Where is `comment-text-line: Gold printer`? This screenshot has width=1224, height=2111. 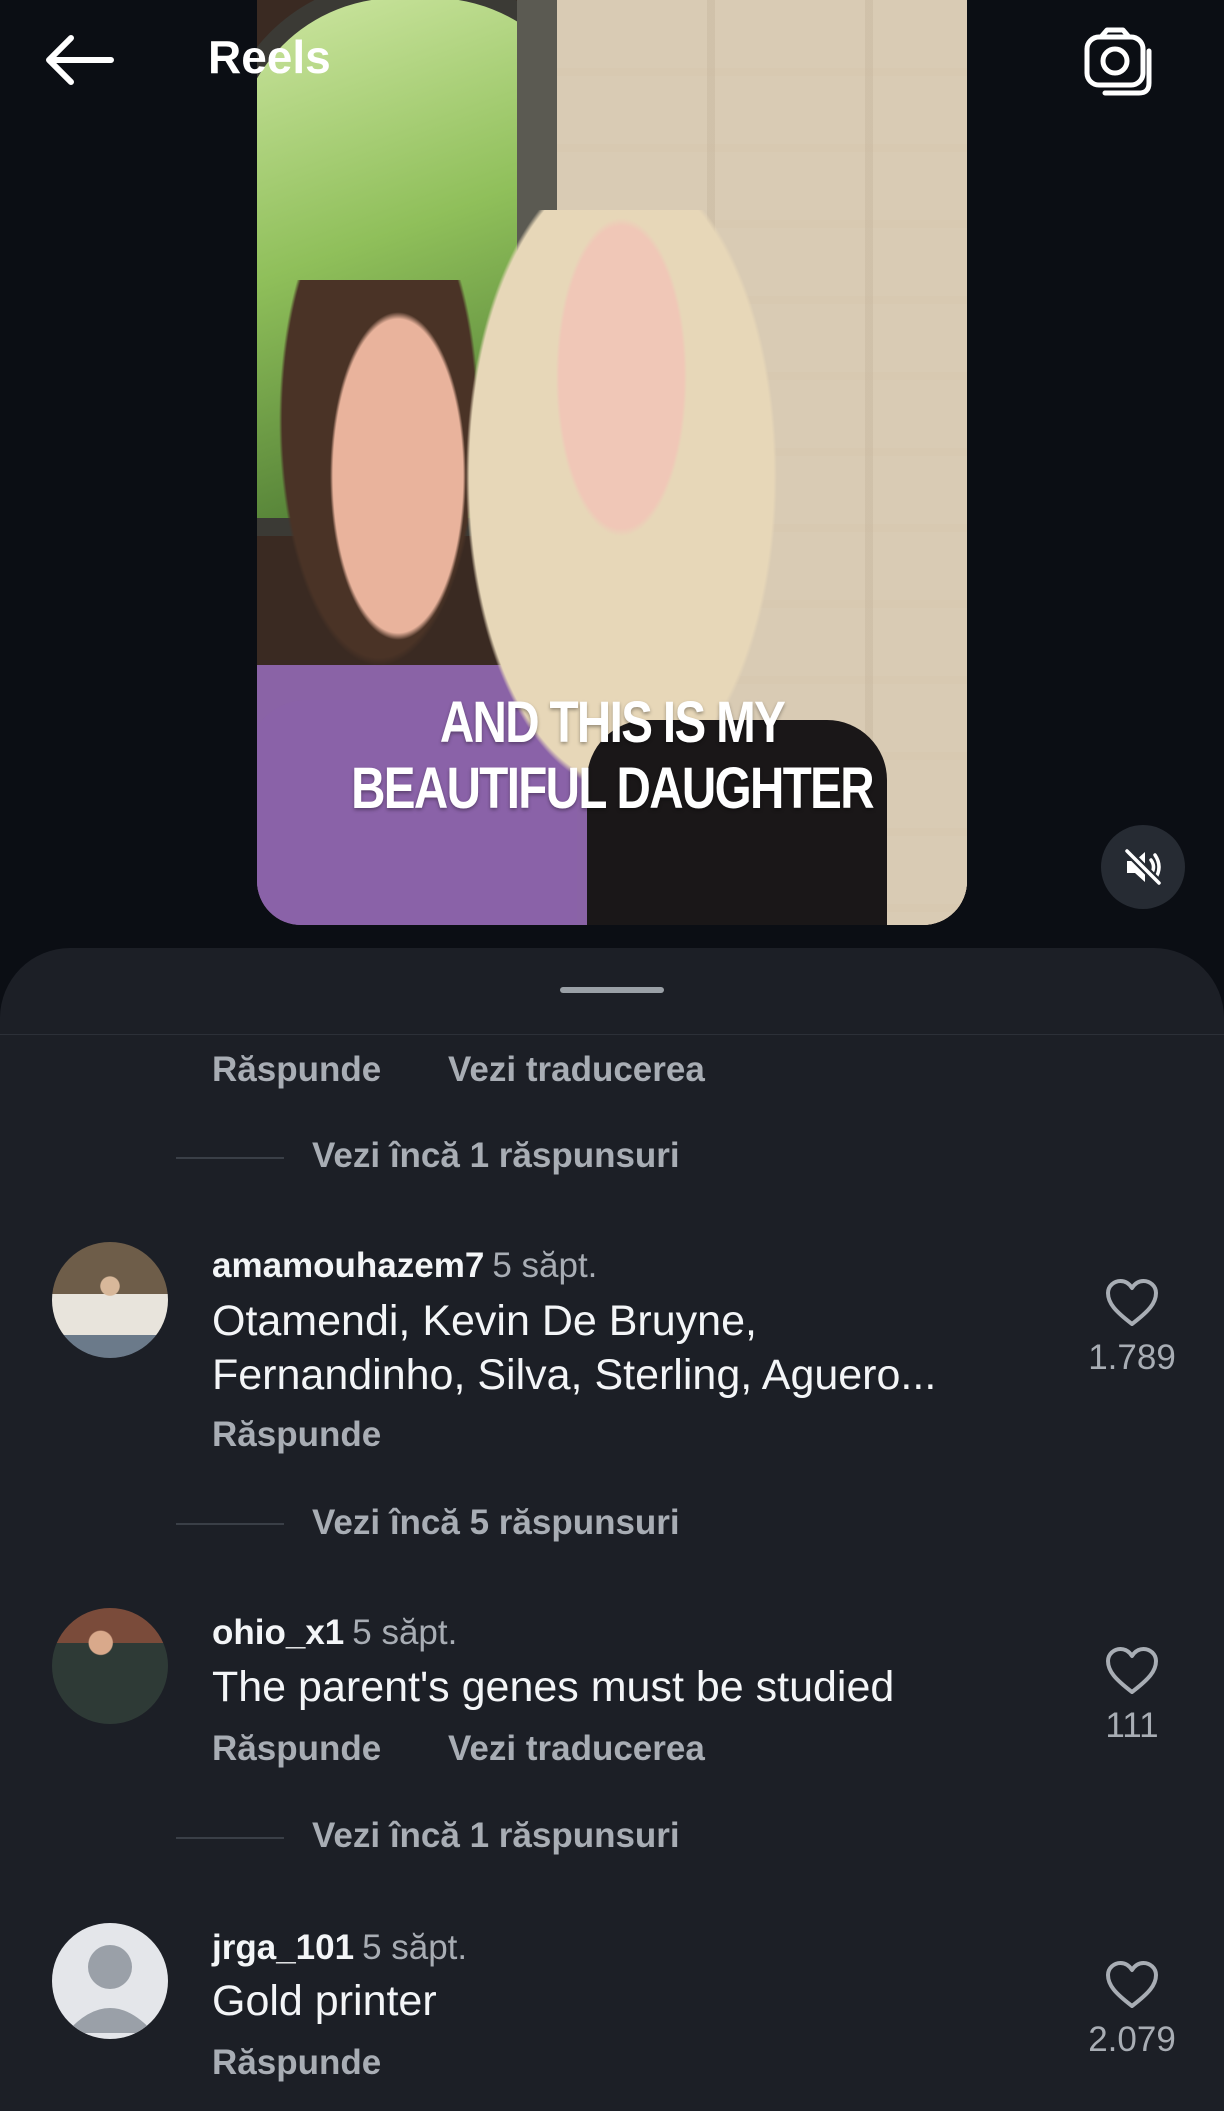 comment-text-line: Gold printer is located at coordinates (324, 2001).